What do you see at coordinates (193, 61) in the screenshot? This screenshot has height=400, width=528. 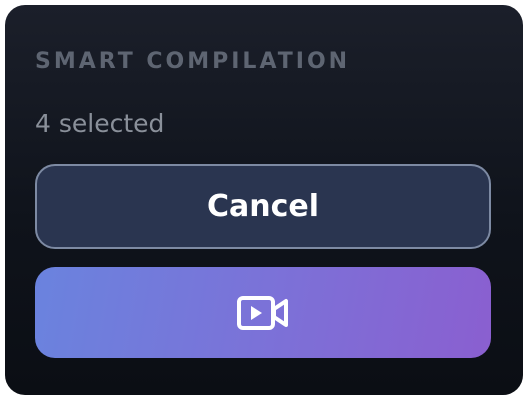 I see `section-title: SMART COMPILATION` at bounding box center [193, 61].